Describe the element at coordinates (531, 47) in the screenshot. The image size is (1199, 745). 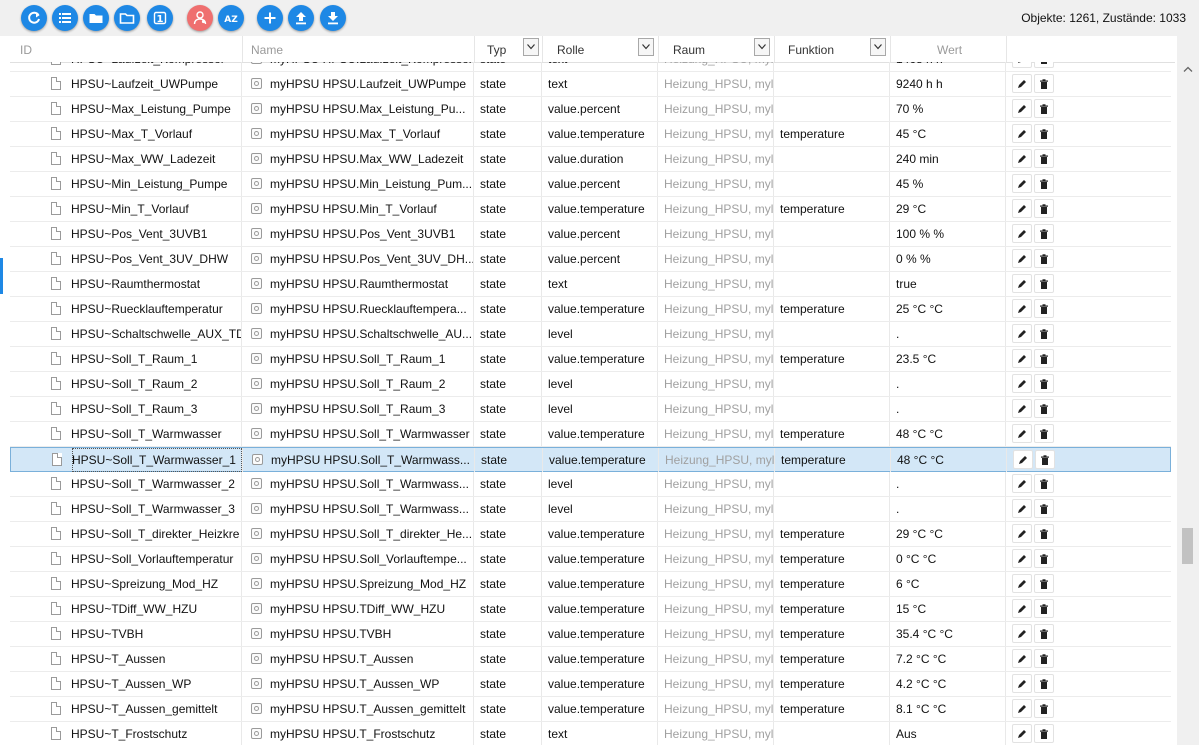
I see `typ-filter-dropdown` at that location.